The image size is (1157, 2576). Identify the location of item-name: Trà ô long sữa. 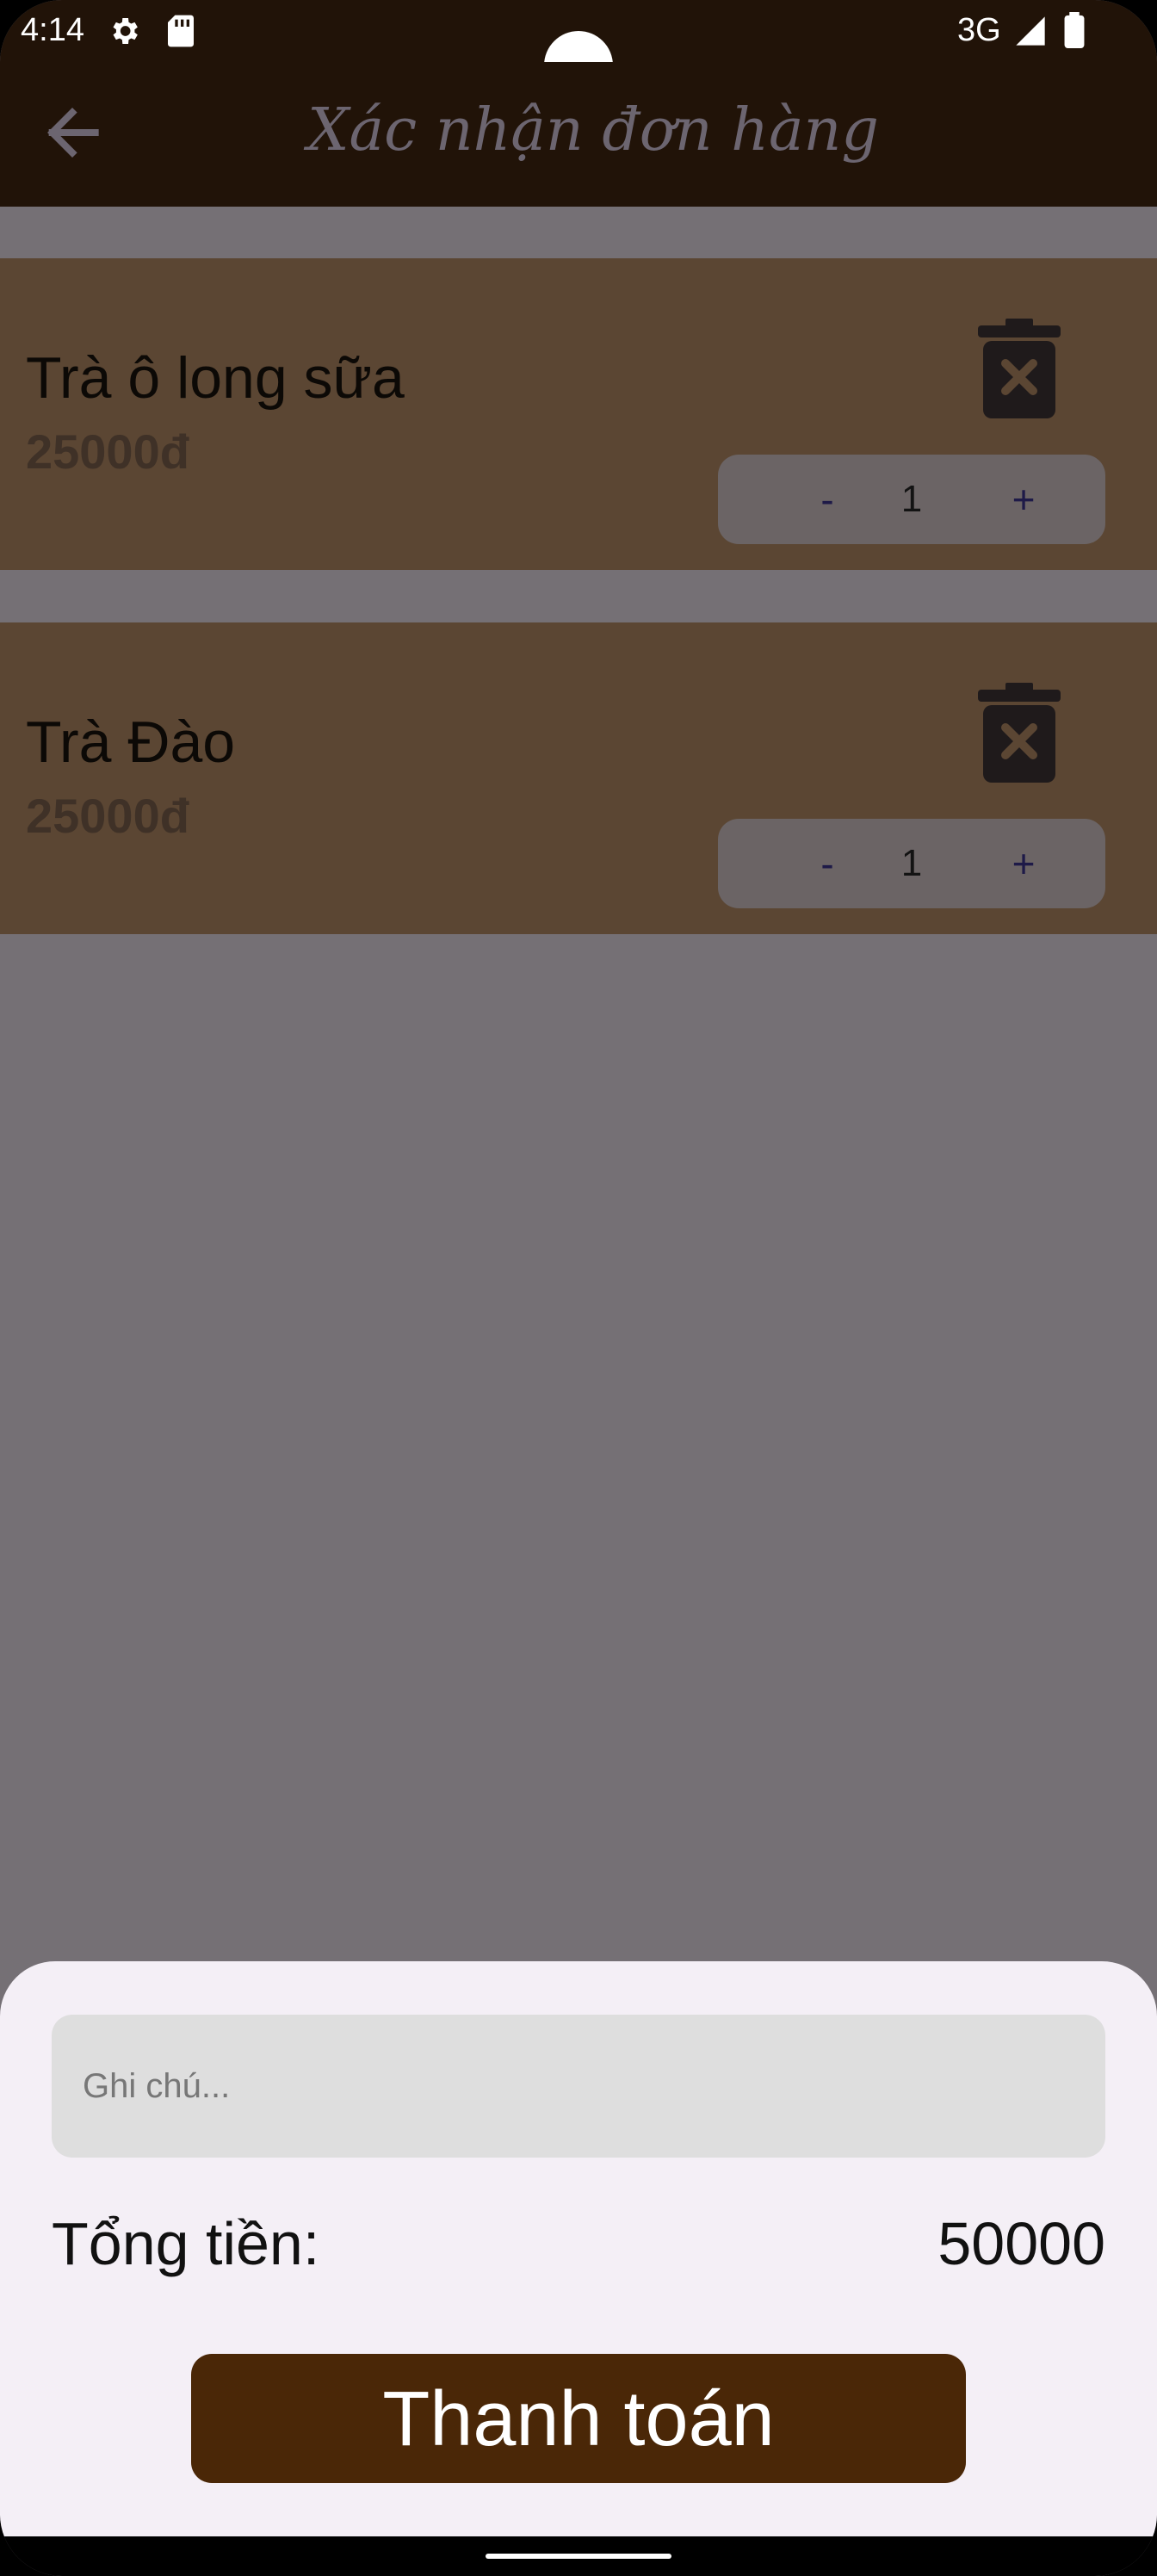
(215, 378).